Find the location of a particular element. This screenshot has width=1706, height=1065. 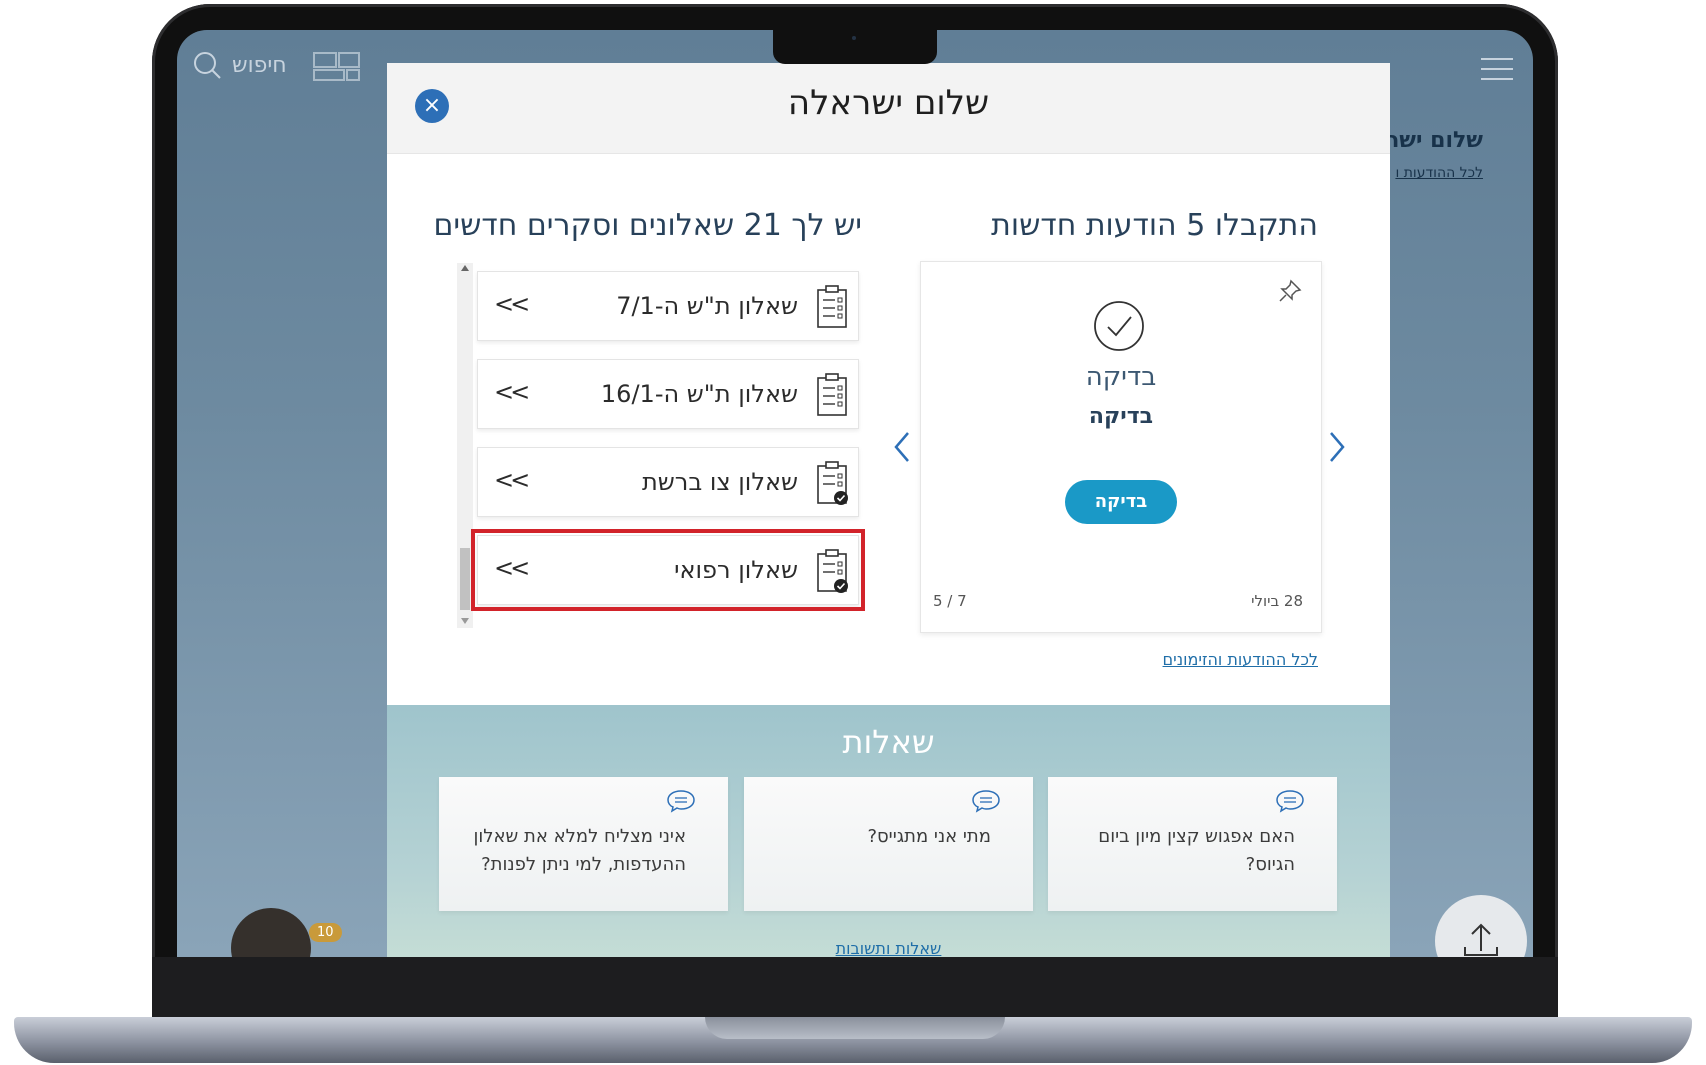

camera-notch is located at coordinates (855, 46).